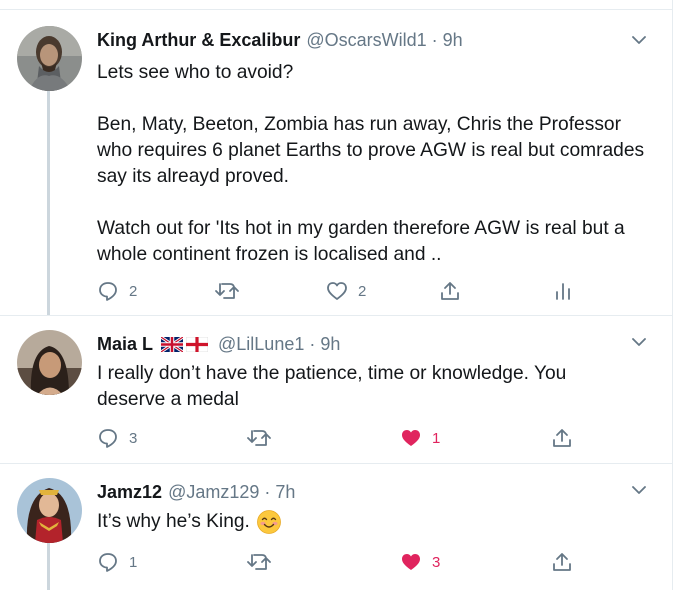 The image size is (673, 590). Describe the element at coordinates (336, 5) in the screenshot. I see `top-divider` at that location.